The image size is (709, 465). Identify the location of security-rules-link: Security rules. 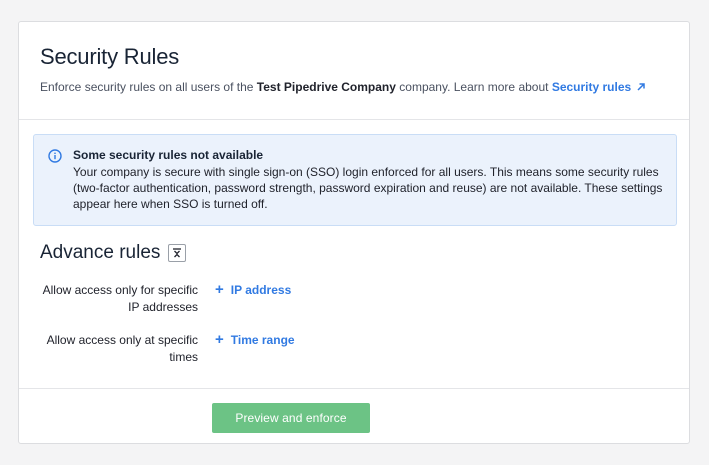
(599, 87).